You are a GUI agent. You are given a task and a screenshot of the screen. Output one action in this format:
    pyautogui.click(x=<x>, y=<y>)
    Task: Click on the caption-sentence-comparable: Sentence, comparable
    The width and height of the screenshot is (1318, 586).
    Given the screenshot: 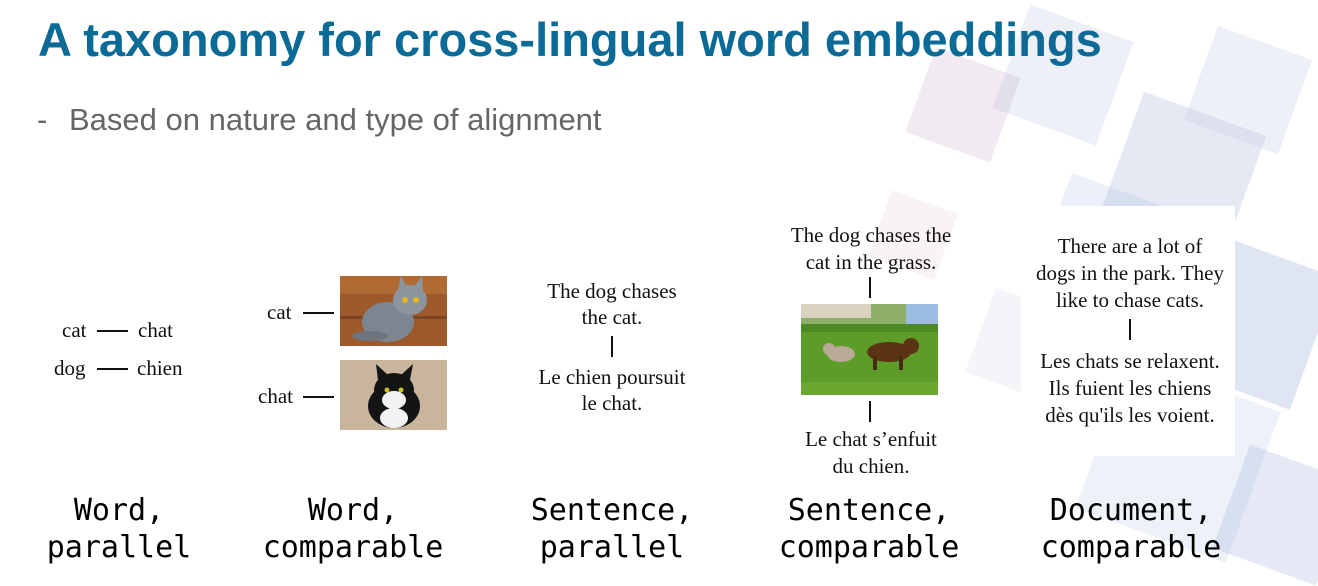 What is the action you would take?
    pyautogui.click(x=869, y=529)
    